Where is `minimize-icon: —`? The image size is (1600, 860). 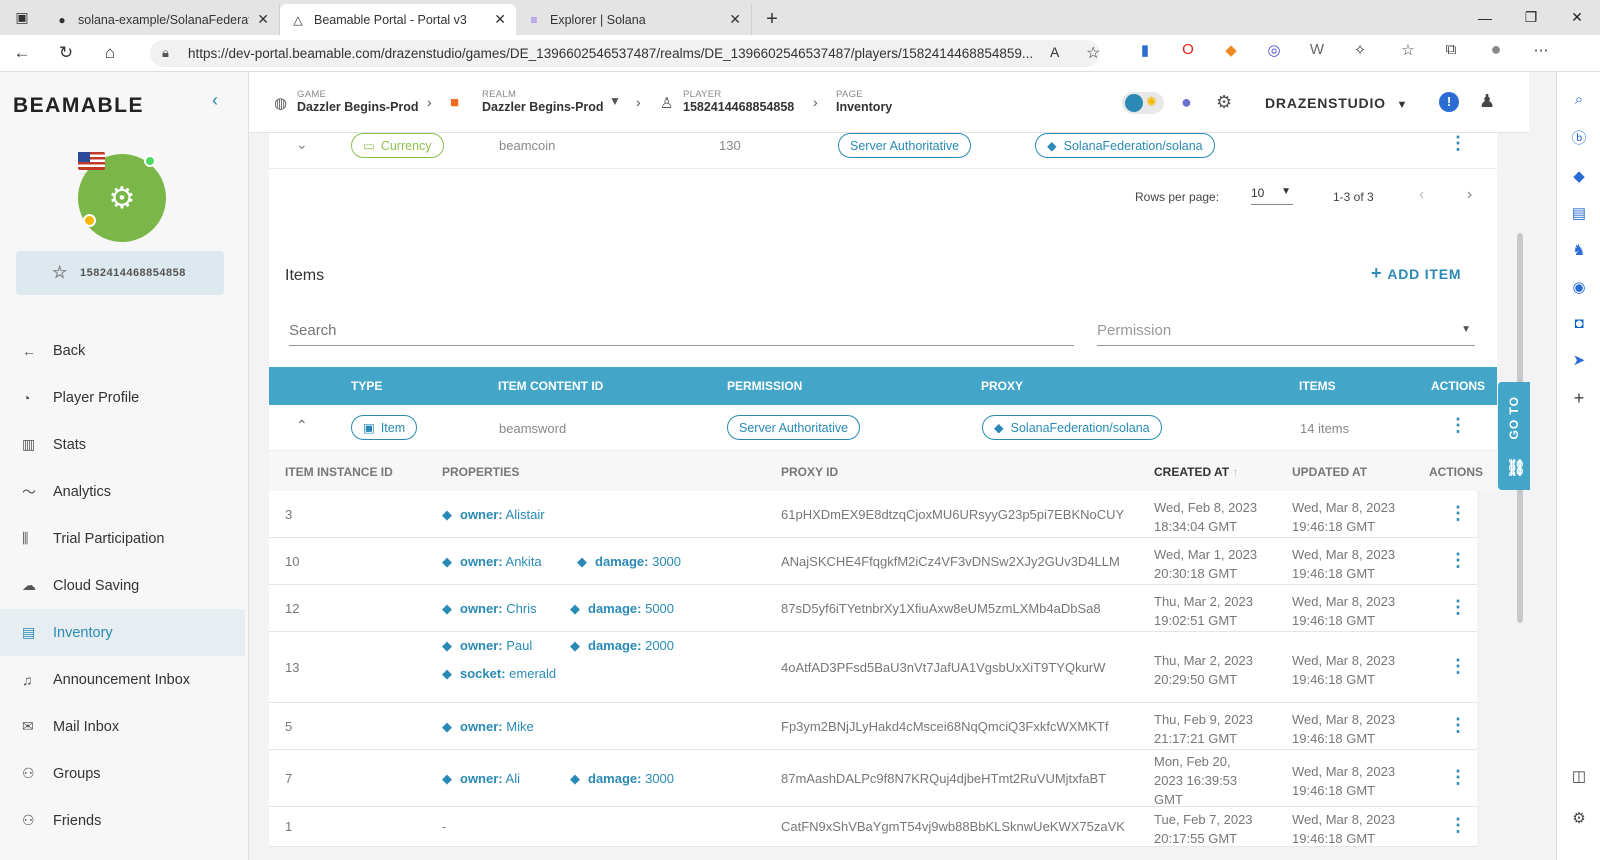
minimize-icon: — is located at coordinates (1485, 17).